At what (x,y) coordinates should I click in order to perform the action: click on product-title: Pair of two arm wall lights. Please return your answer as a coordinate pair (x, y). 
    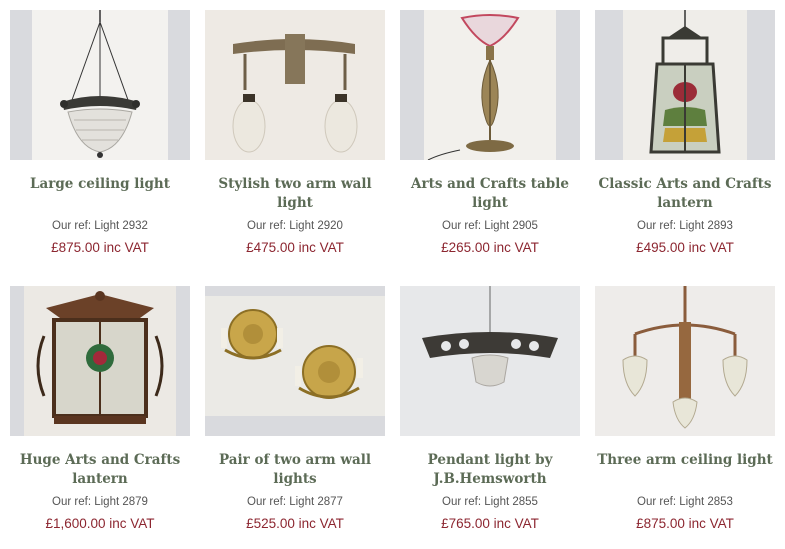
    Looking at the image, I should click on (295, 470).